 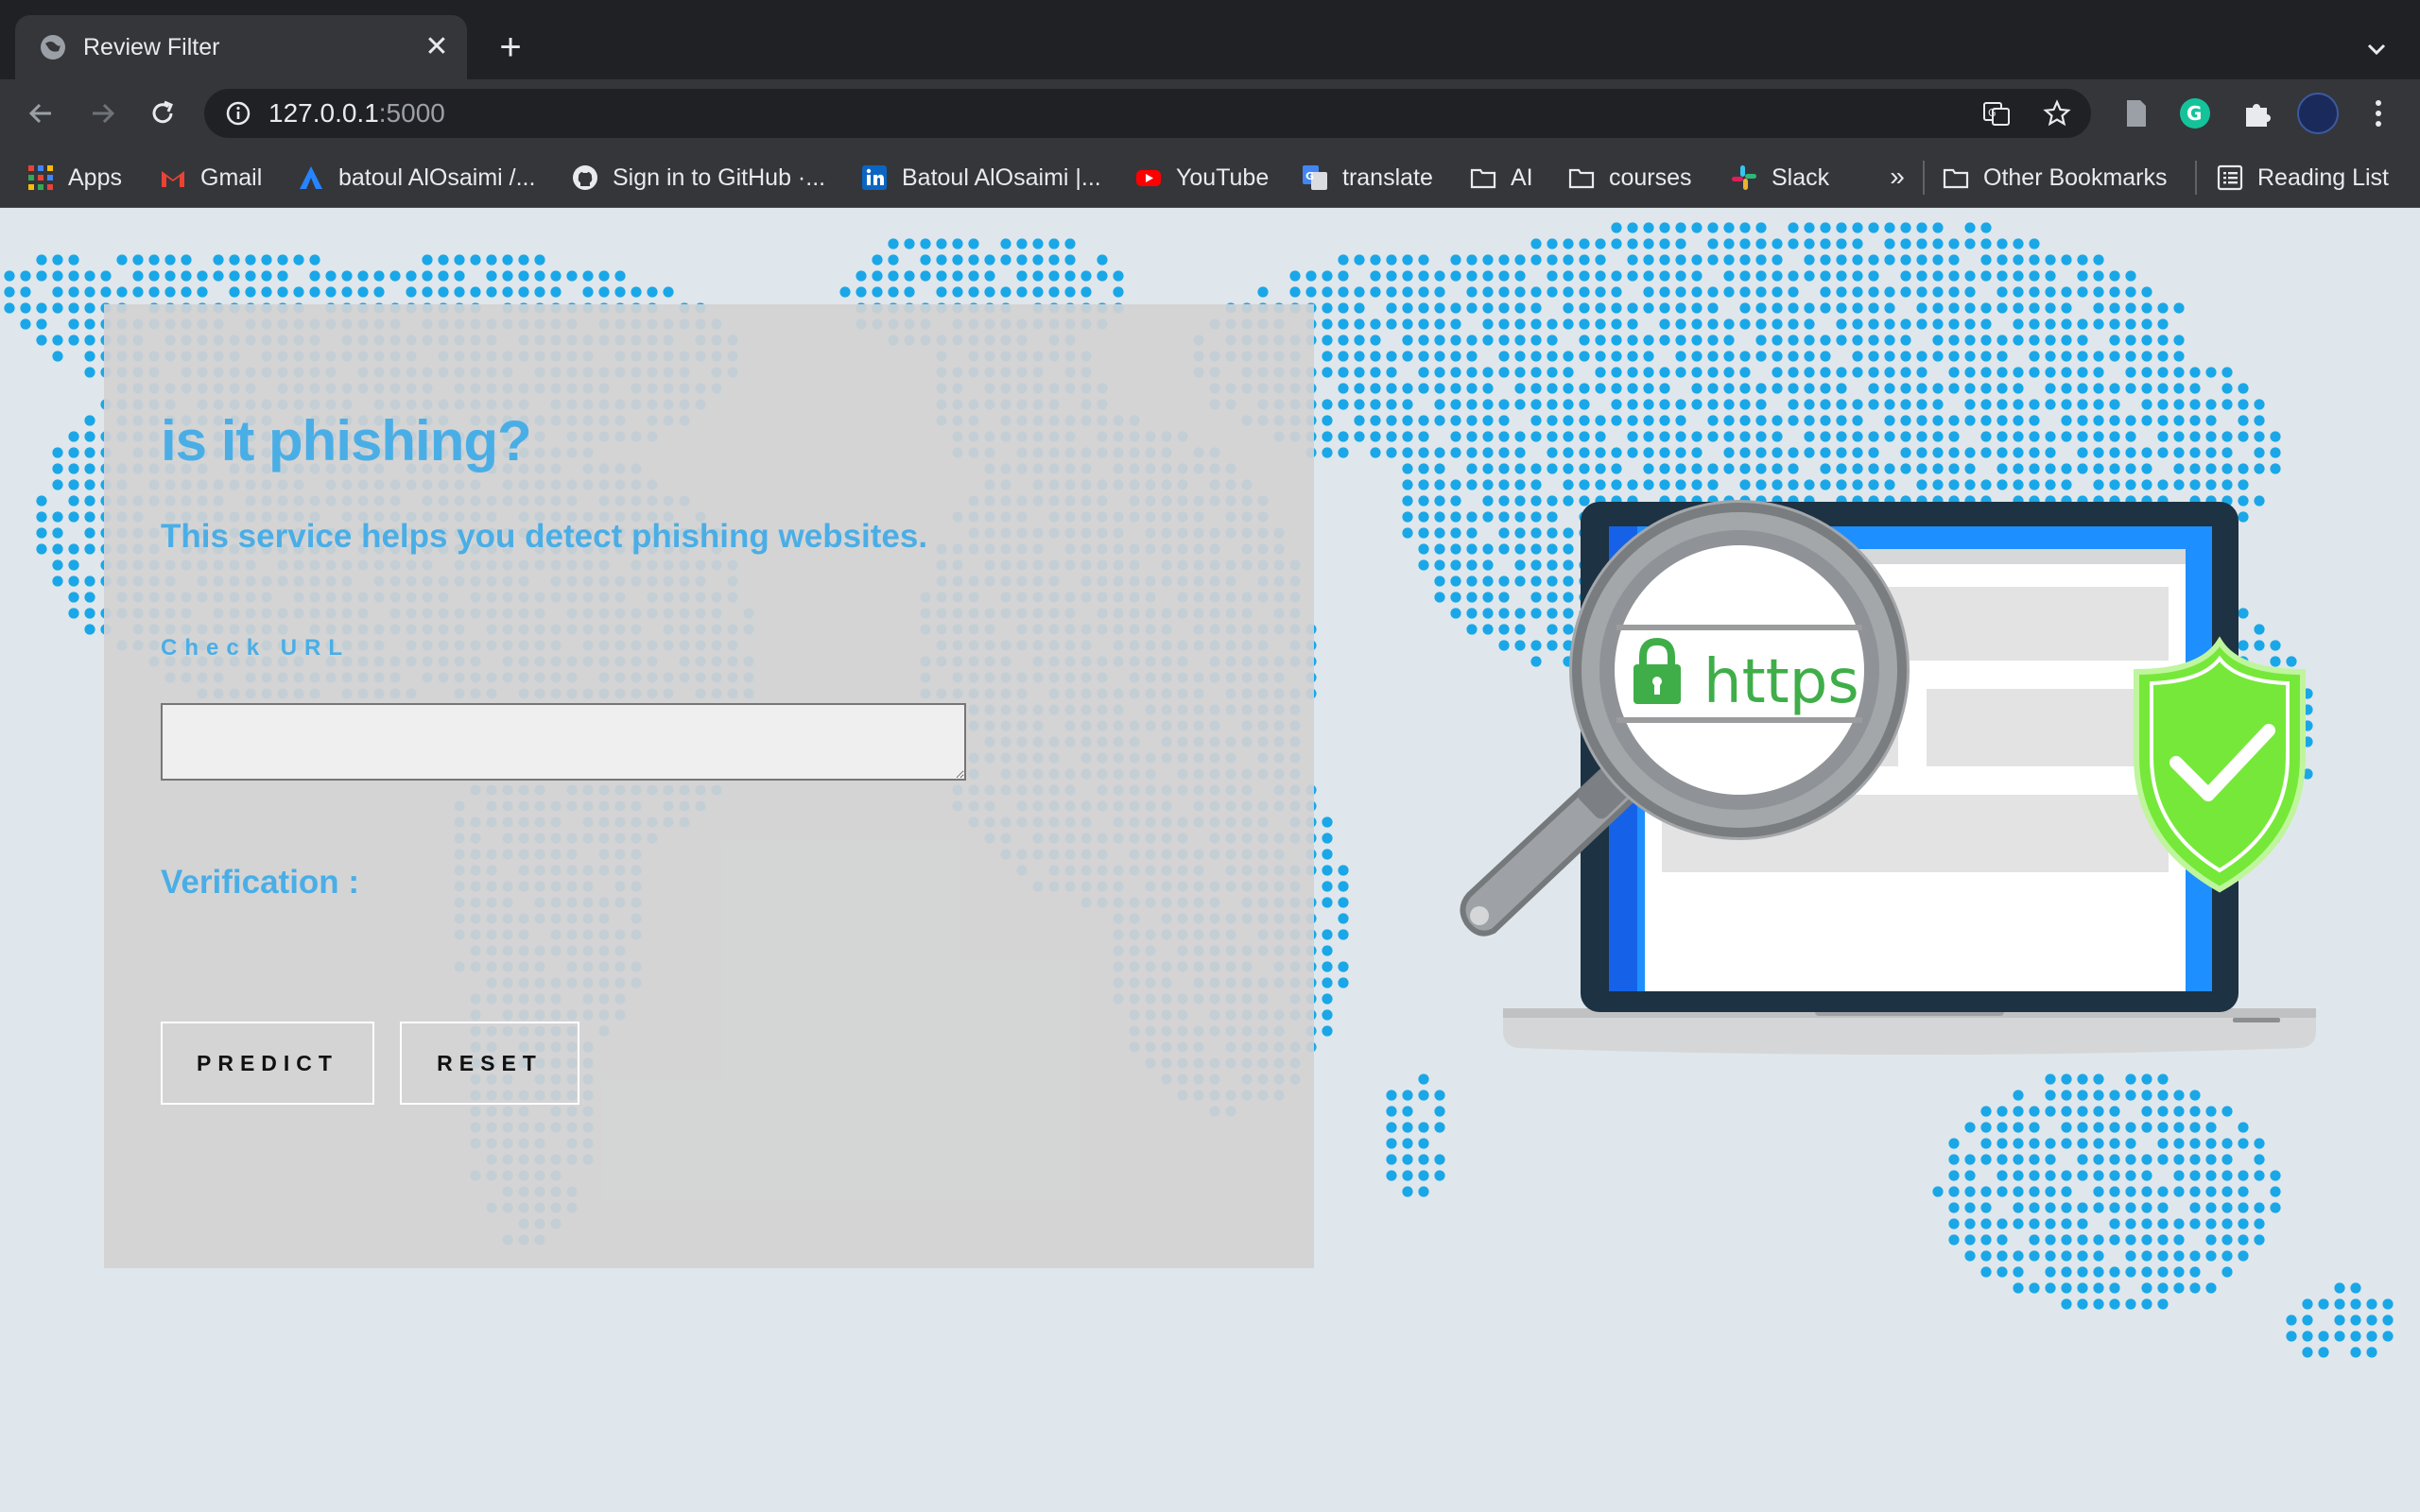 I want to click on bookmark-label: Other Bookmarks, so click(x=2075, y=177).